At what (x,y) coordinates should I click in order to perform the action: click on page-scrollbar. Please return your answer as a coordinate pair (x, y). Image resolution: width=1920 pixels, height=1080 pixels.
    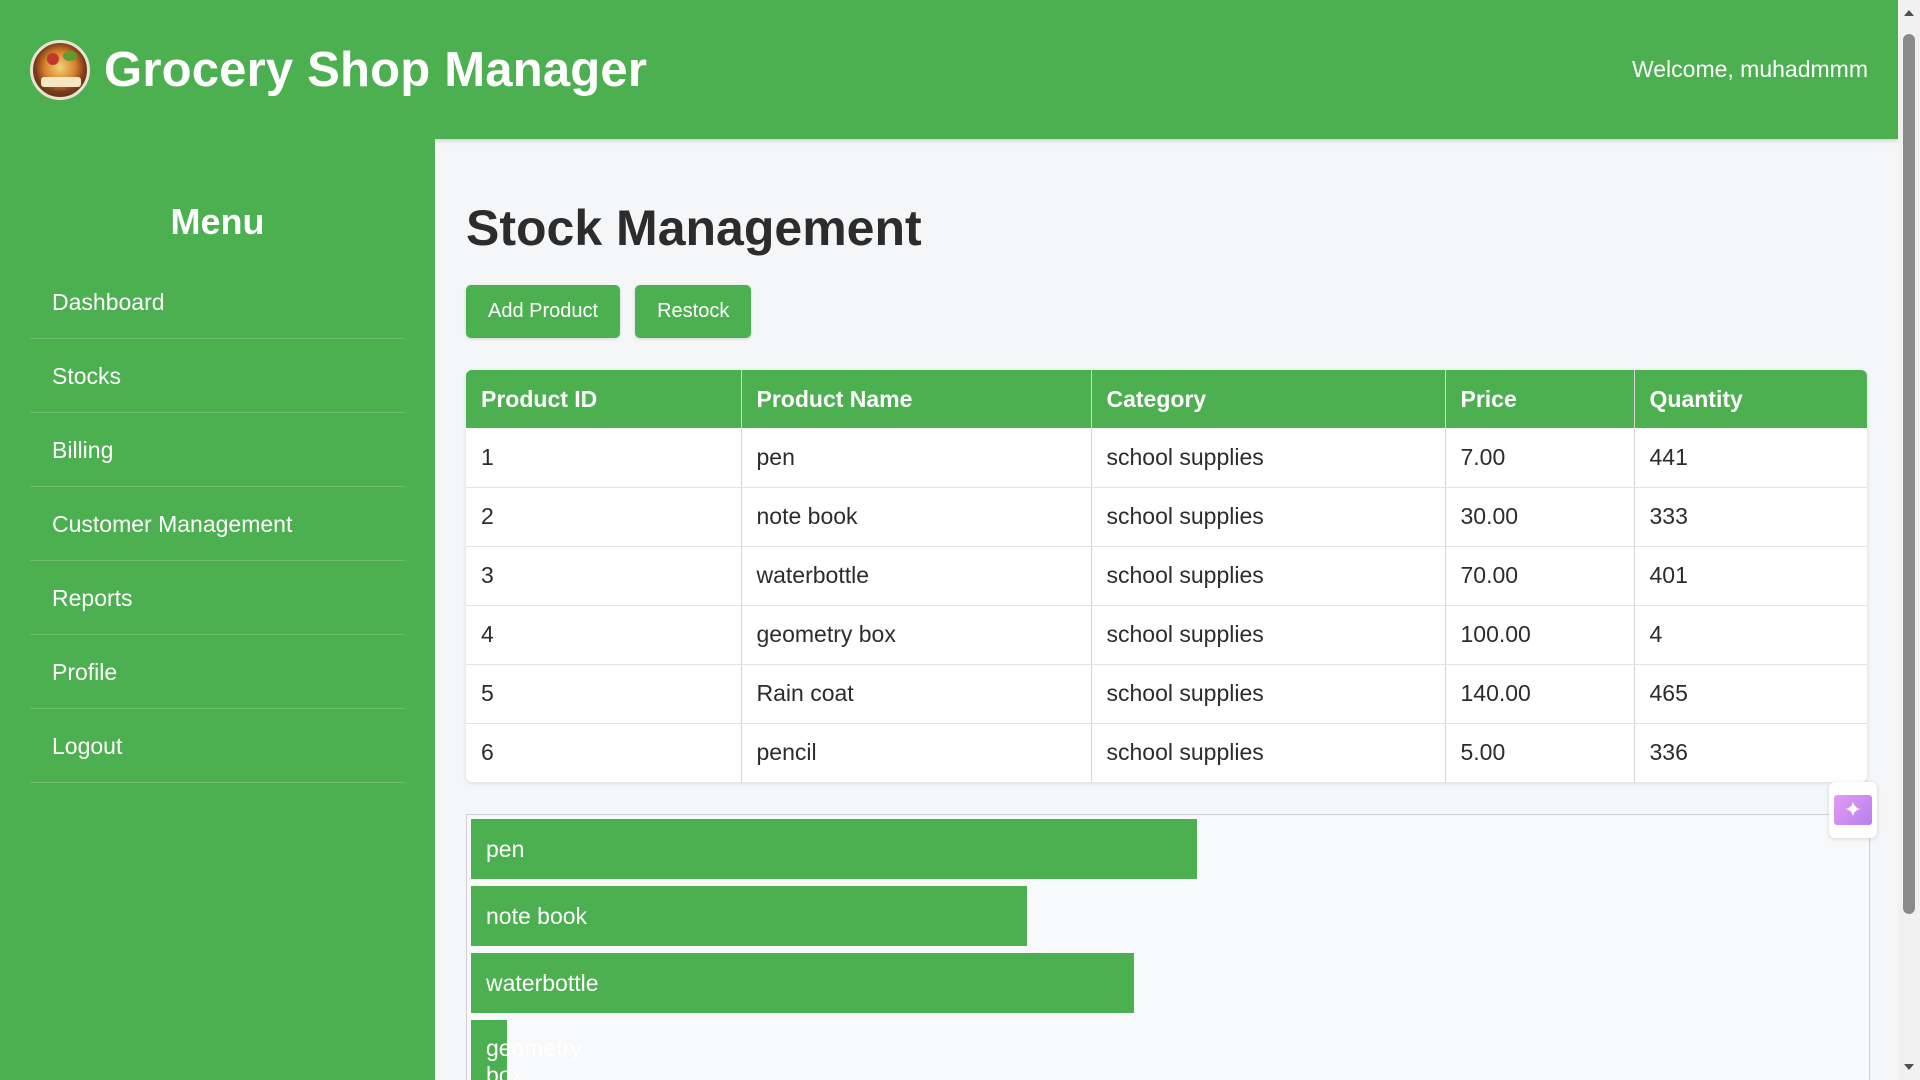
    Looking at the image, I should click on (1909, 540).